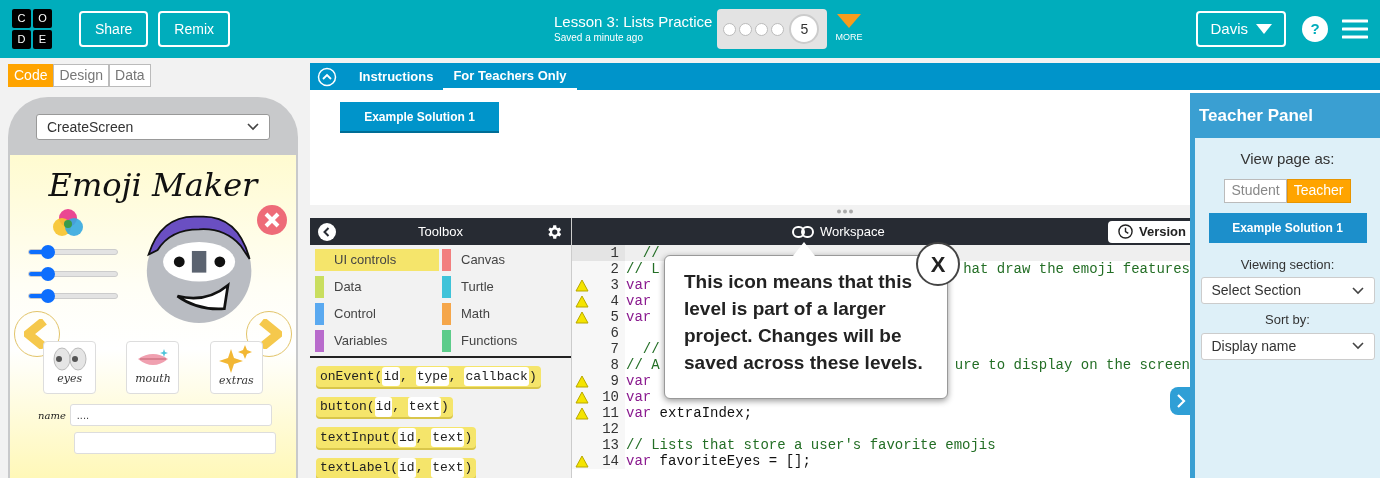 Image resolution: width=1380 pixels, height=478 pixels. What do you see at coordinates (327, 231) in the screenshot?
I see `collapse-icon` at bounding box center [327, 231].